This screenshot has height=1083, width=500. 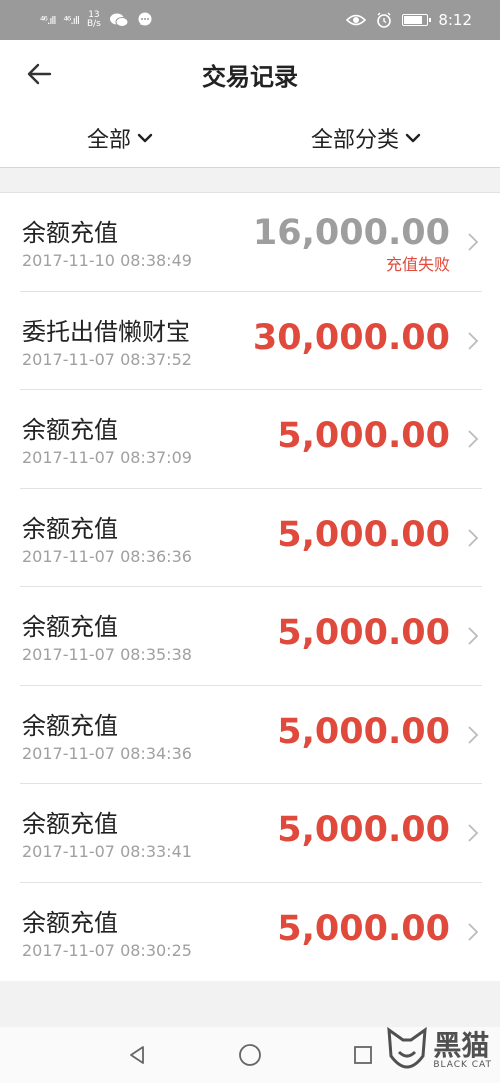 What do you see at coordinates (107, 457) in the screenshot?
I see `transaction-date: 2017-11-07 08:37:09` at bounding box center [107, 457].